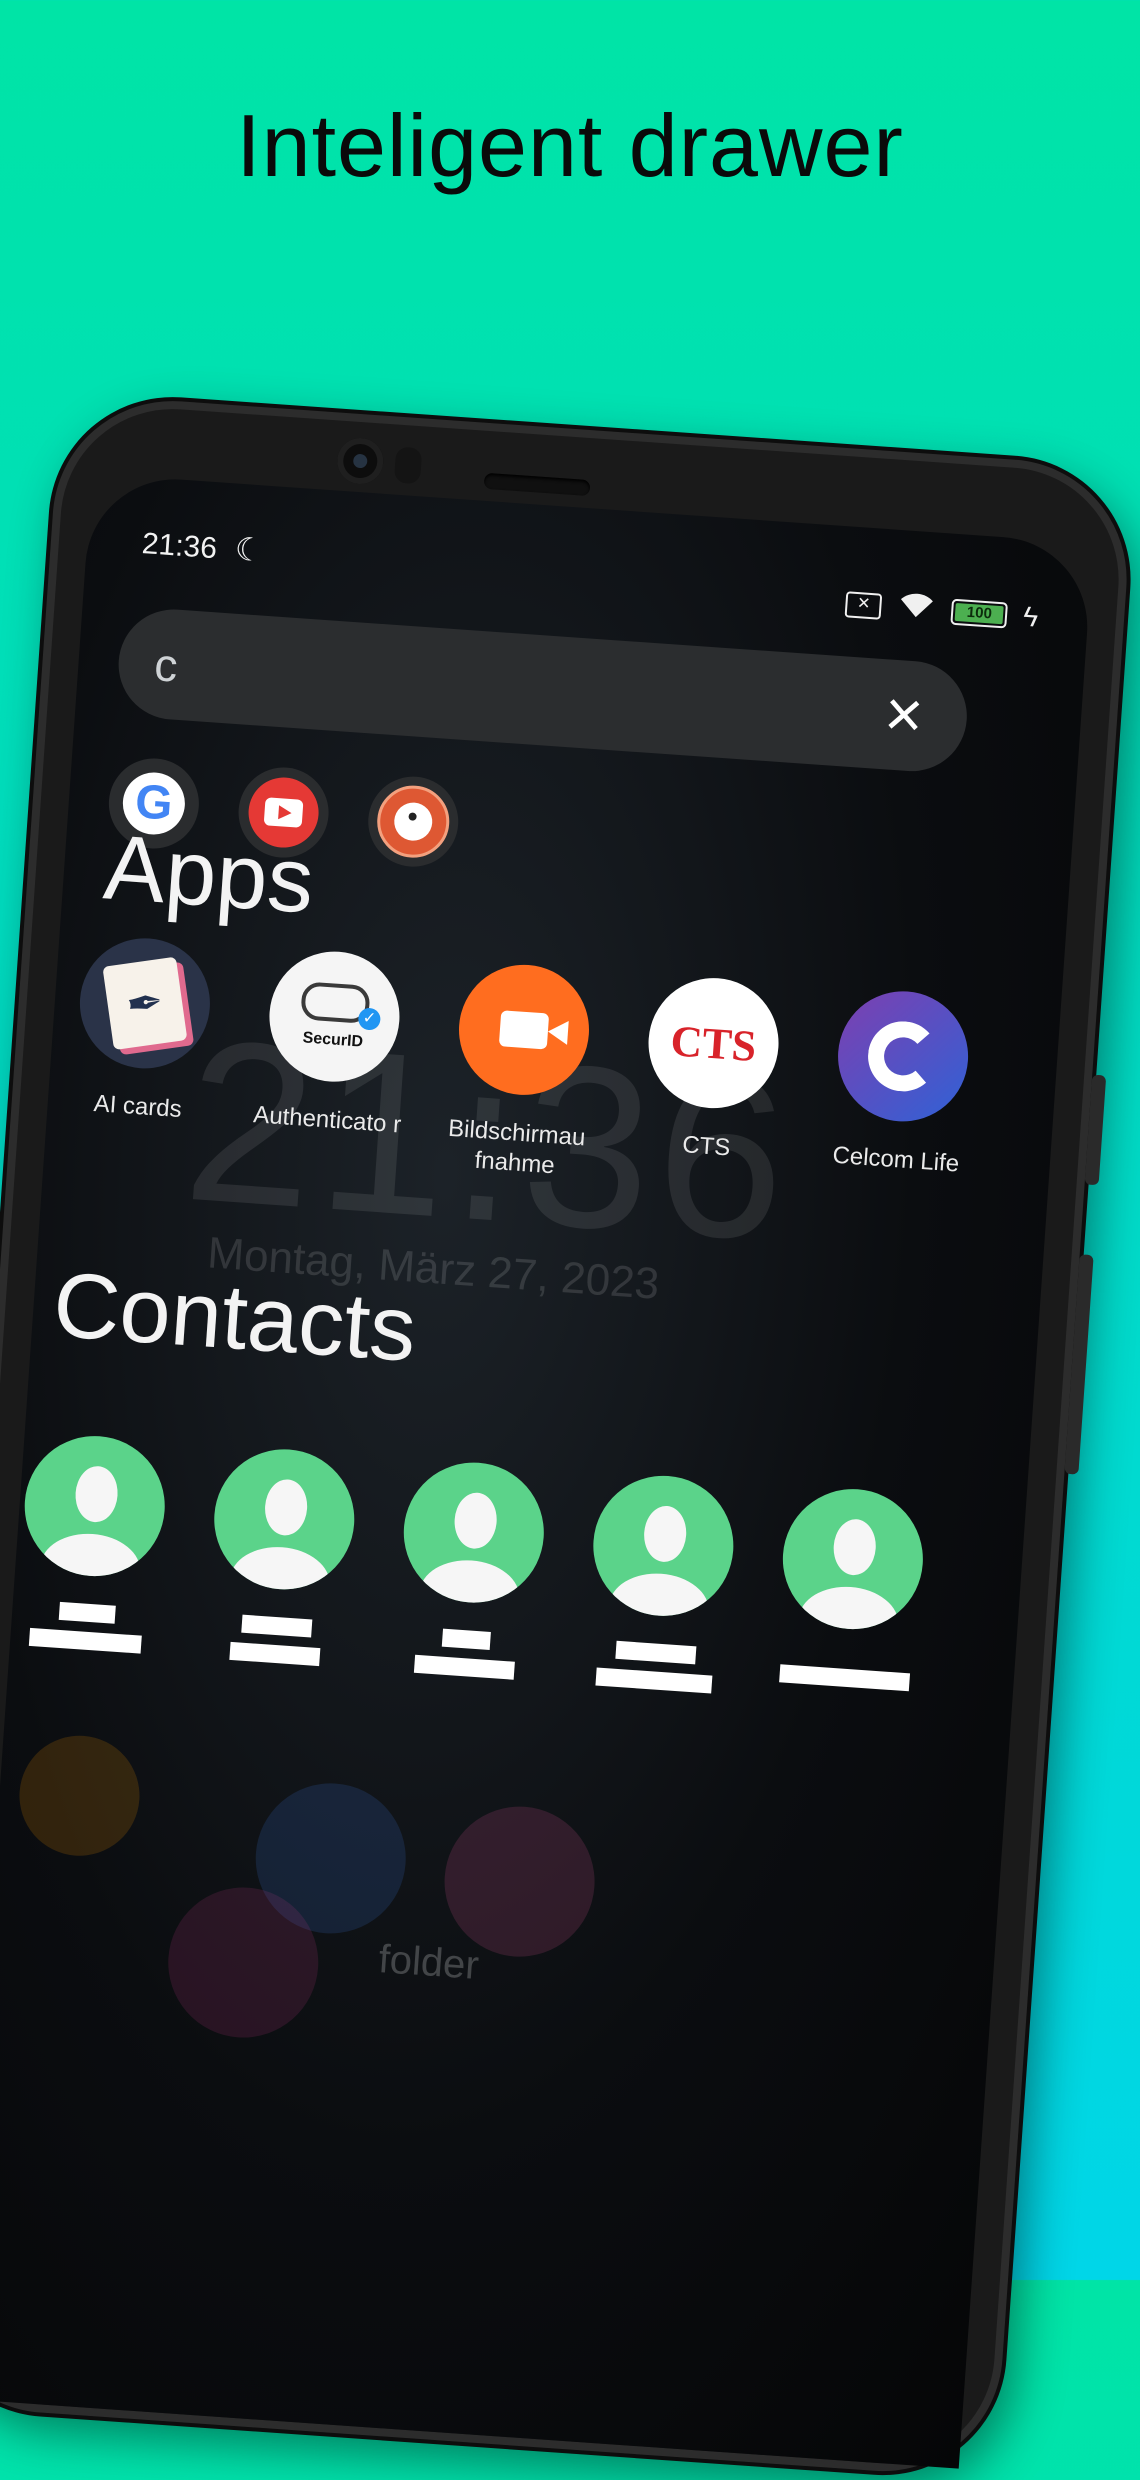 This screenshot has height=2480, width=1140. I want to click on app-ai-cards: ✒ AI cards, so click(143, 1030).